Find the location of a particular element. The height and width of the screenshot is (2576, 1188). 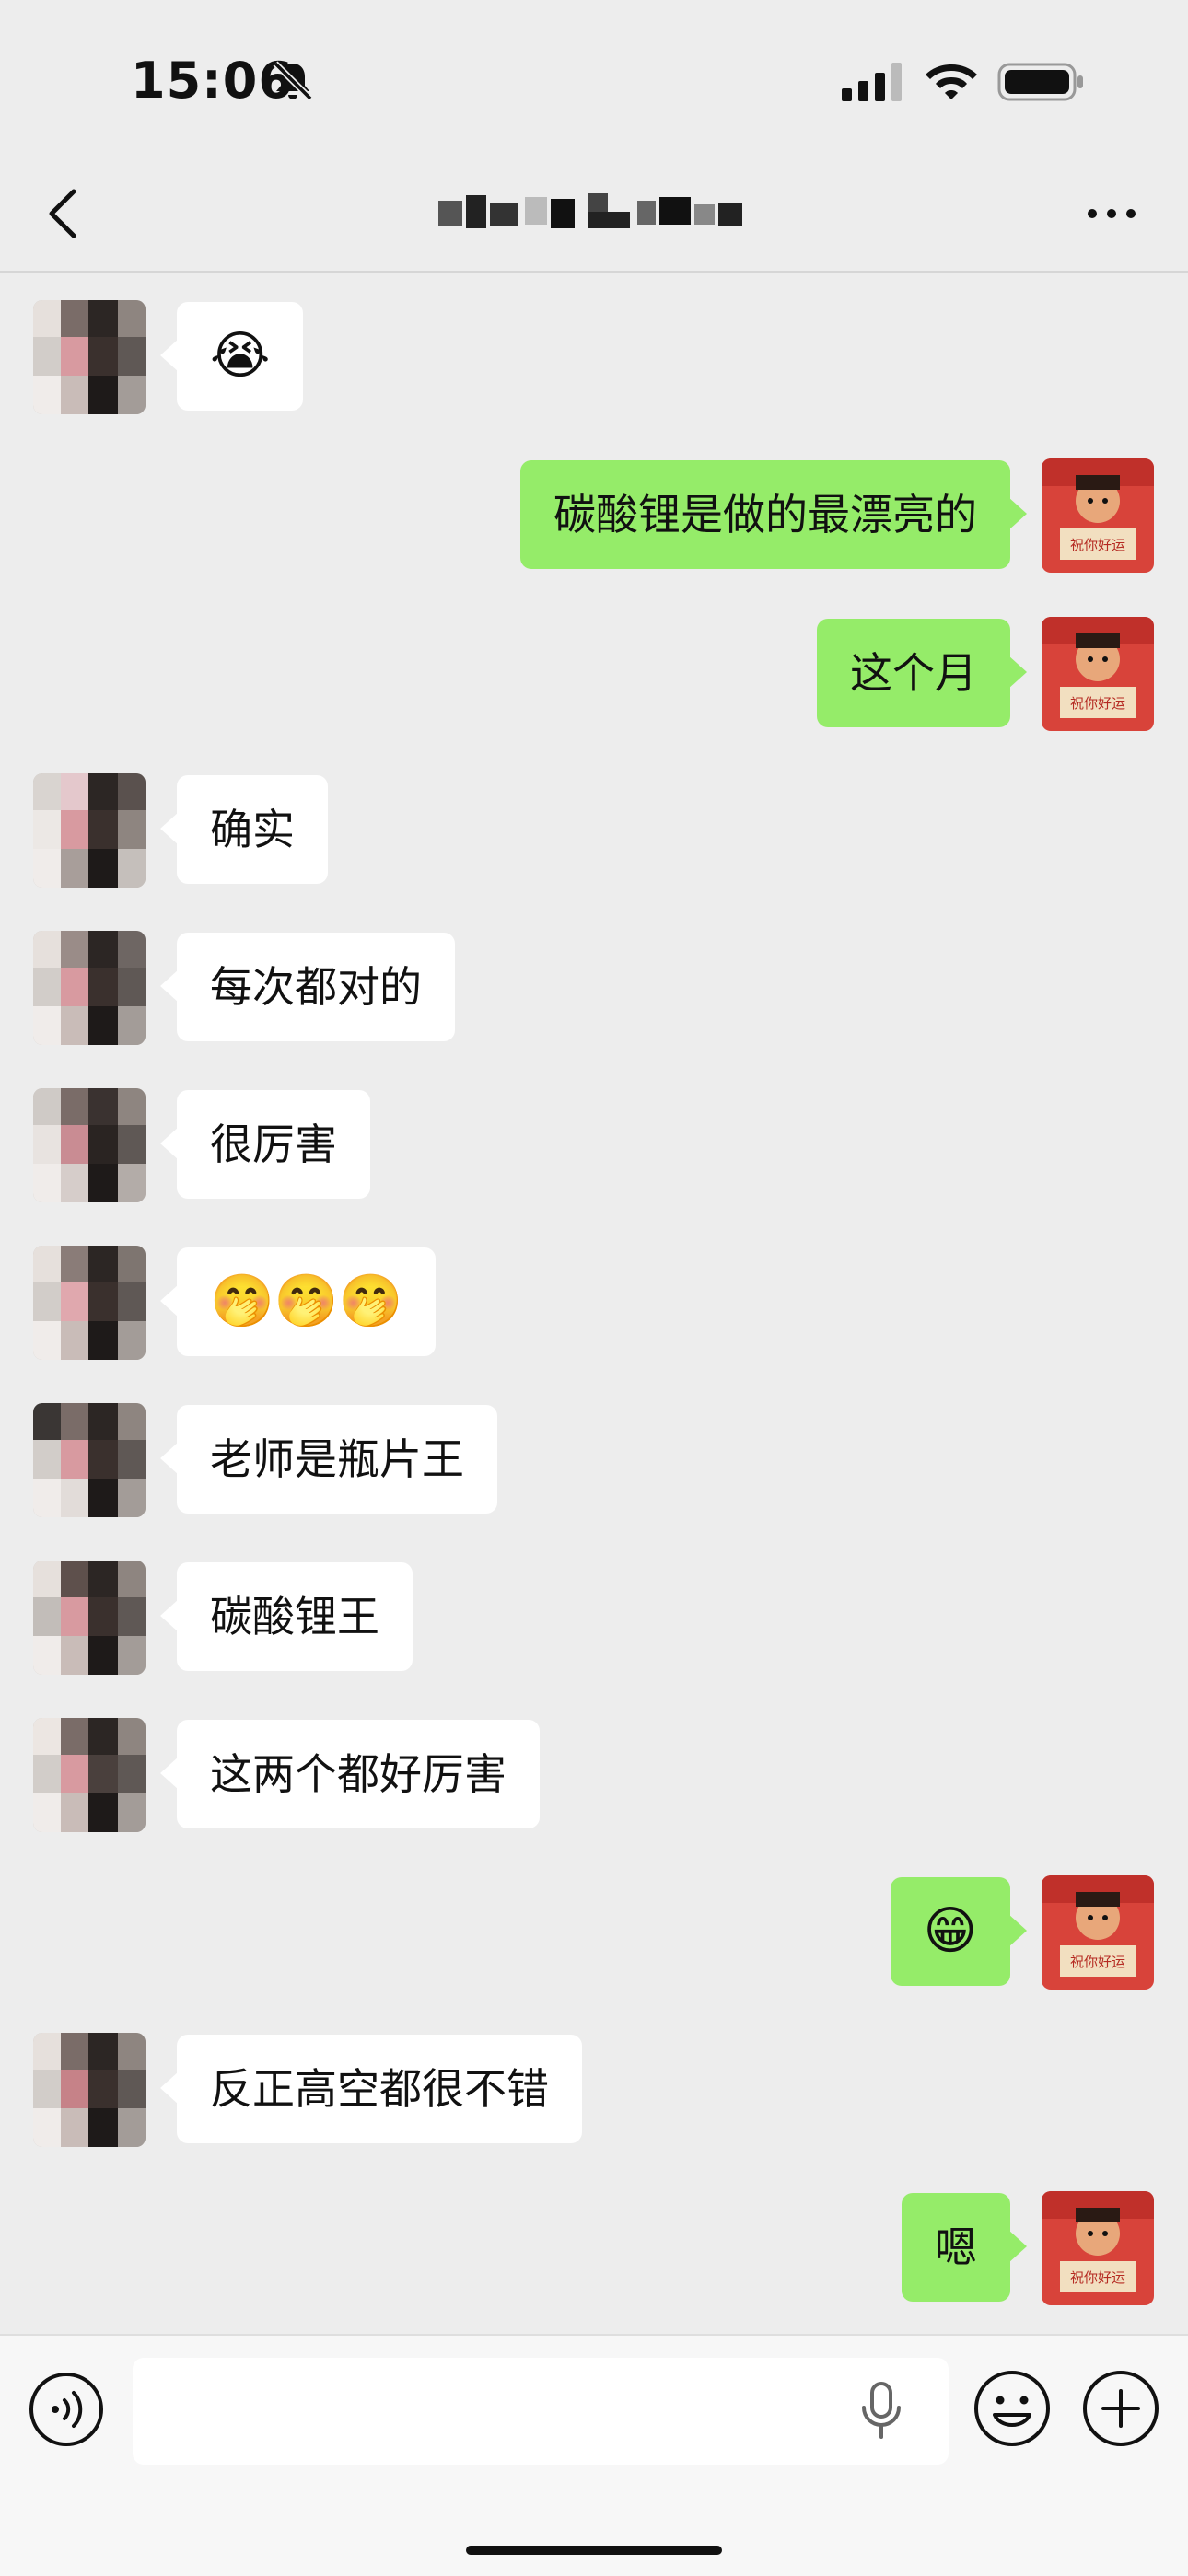

message-row: 确实 is located at coordinates (594, 833).